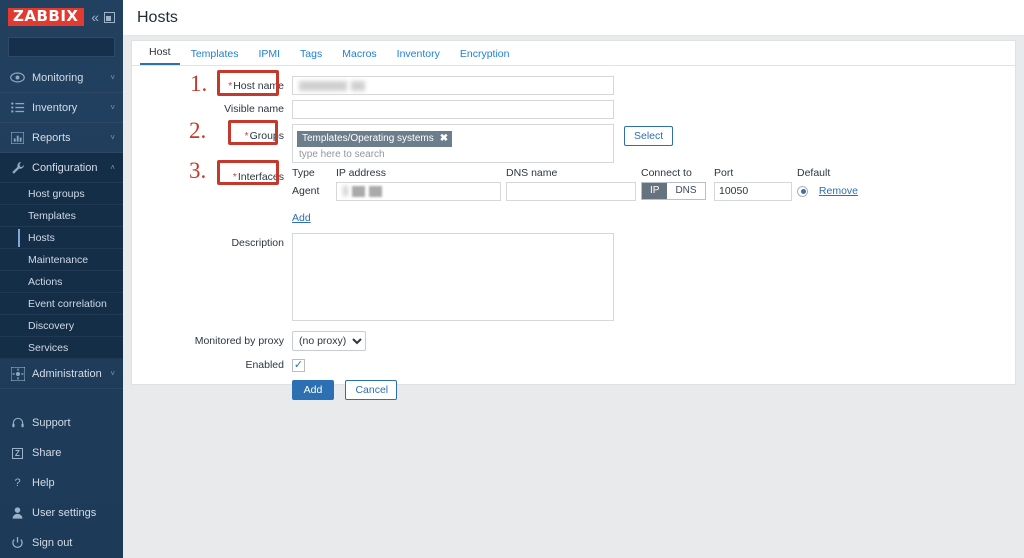 This screenshot has height=558, width=1024. I want to click on visible-name-input, so click(453, 109).